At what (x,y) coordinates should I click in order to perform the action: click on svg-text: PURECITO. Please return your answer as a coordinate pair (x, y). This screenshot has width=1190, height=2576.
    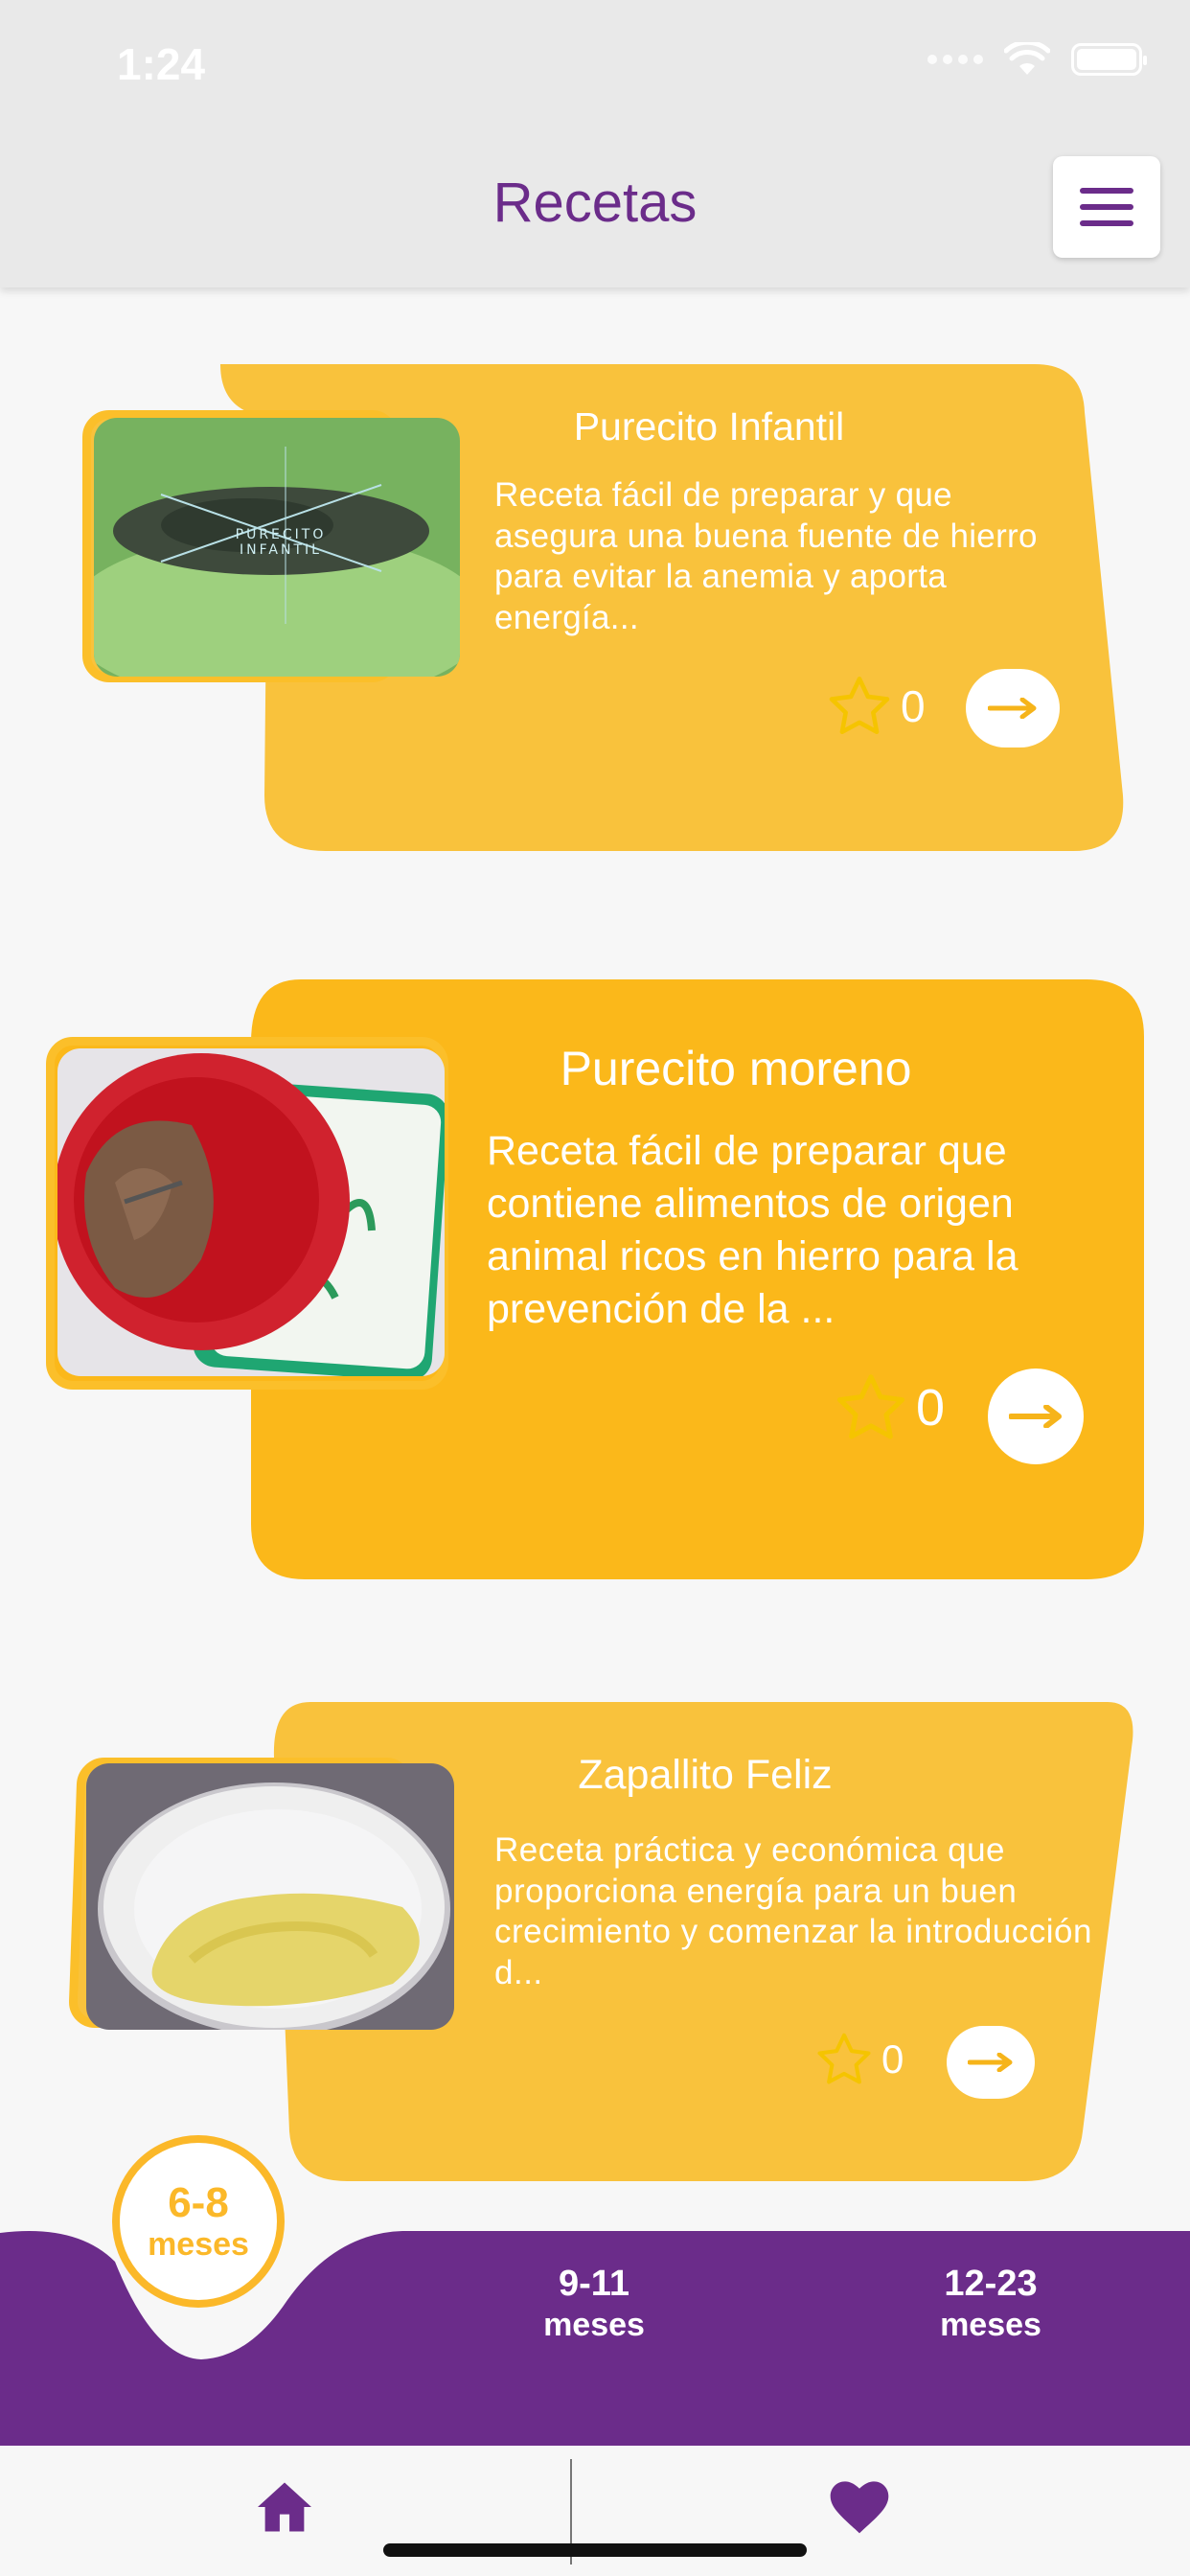
    Looking at the image, I should click on (281, 534).